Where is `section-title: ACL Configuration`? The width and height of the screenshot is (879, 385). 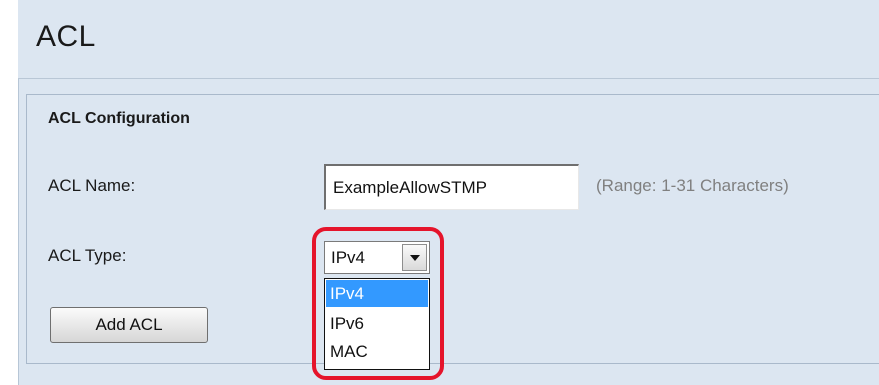
section-title: ACL Configuration is located at coordinates (119, 118).